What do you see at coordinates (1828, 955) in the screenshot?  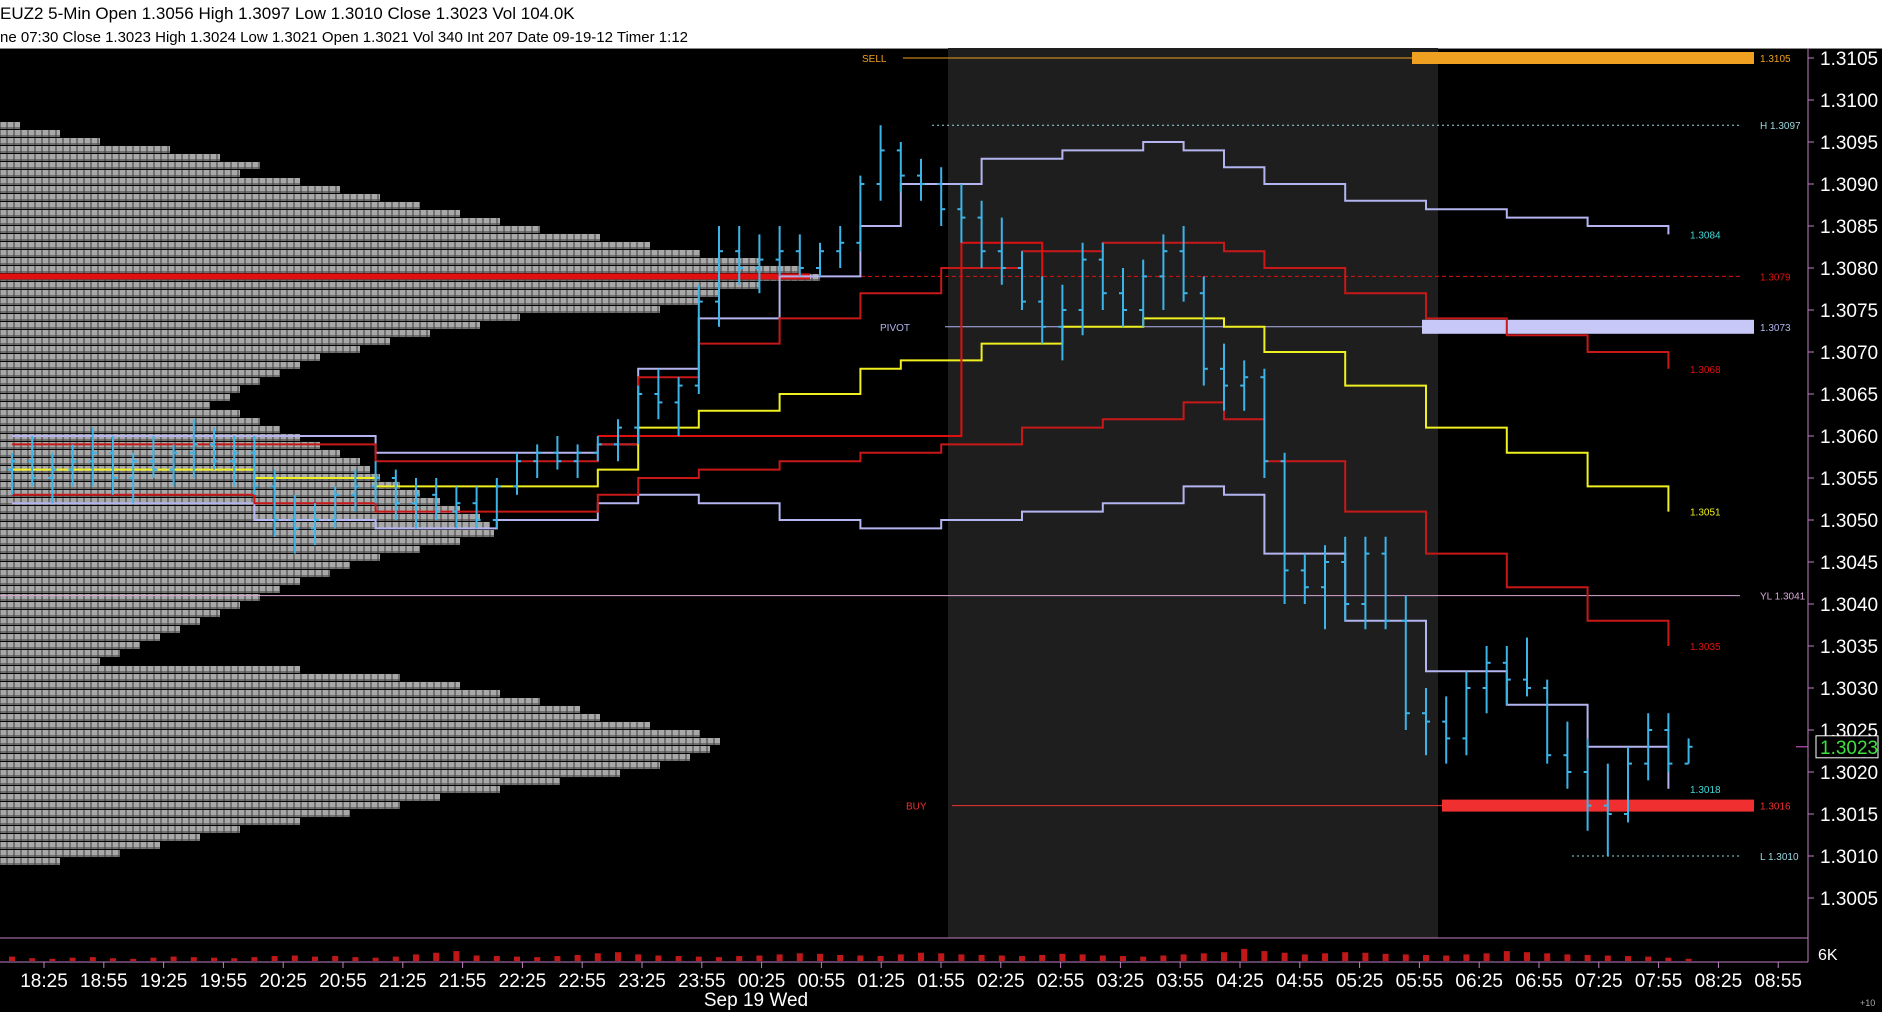 I see `volume-scale-label: 6K` at bounding box center [1828, 955].